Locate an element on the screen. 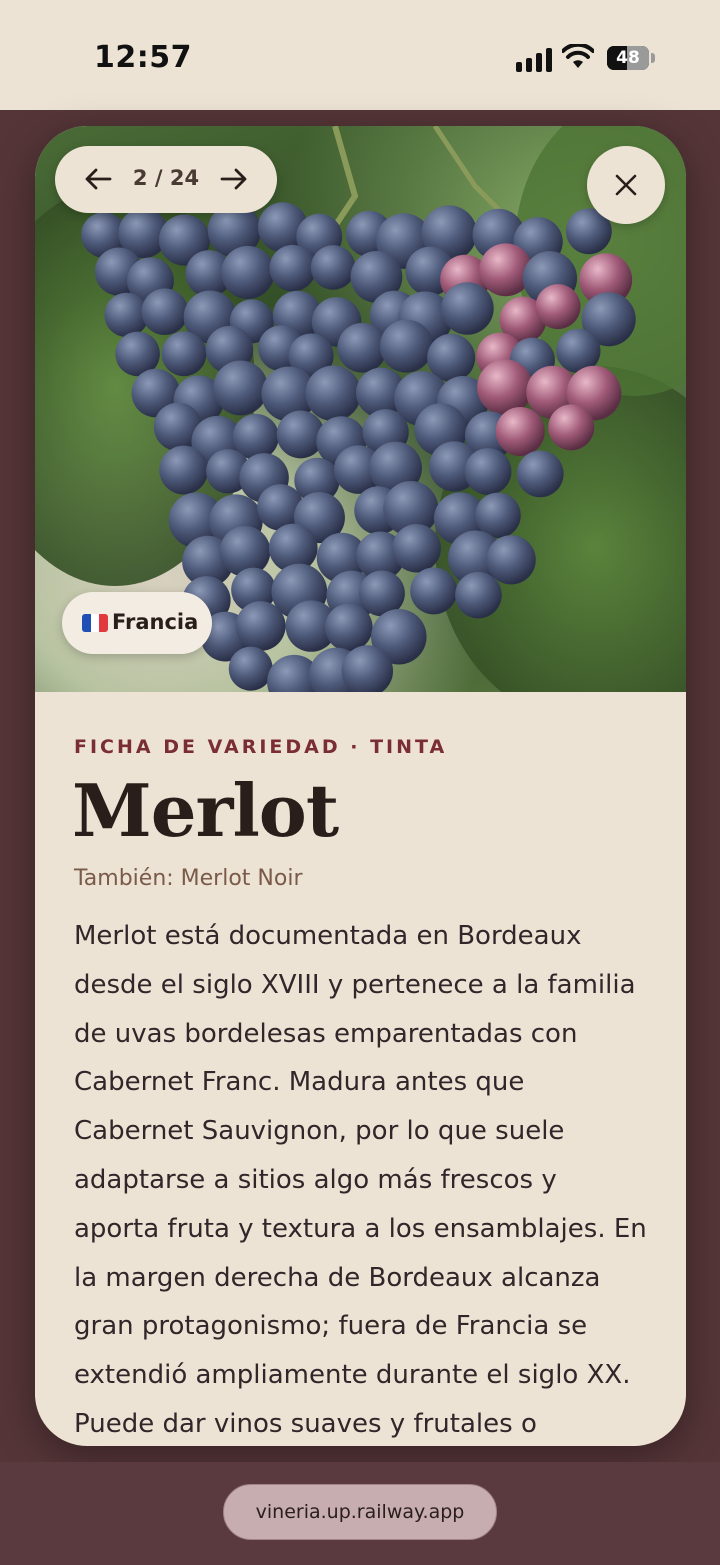 The height and width of the screenshot is (1565, 720). description-line: de uvas bordelesas emparentadas con is located at coordinates (326, 1033).